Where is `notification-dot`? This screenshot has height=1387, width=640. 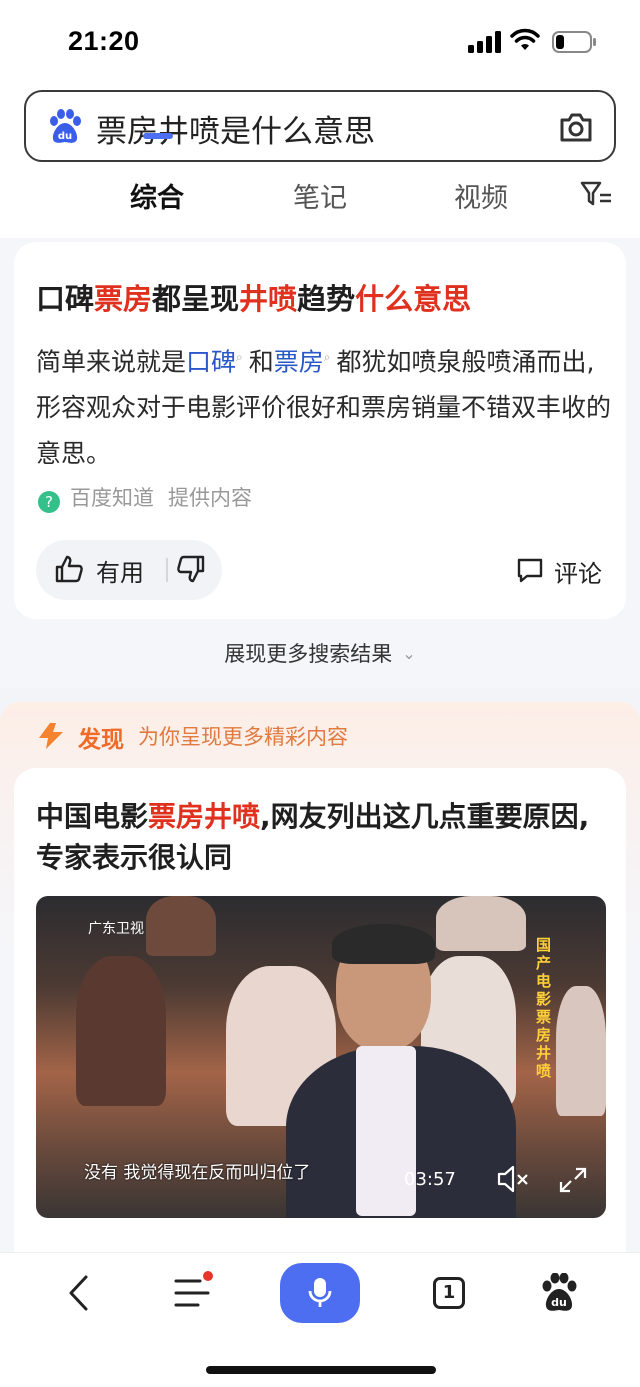 notification-dot is located at coordinates (208, 1276).